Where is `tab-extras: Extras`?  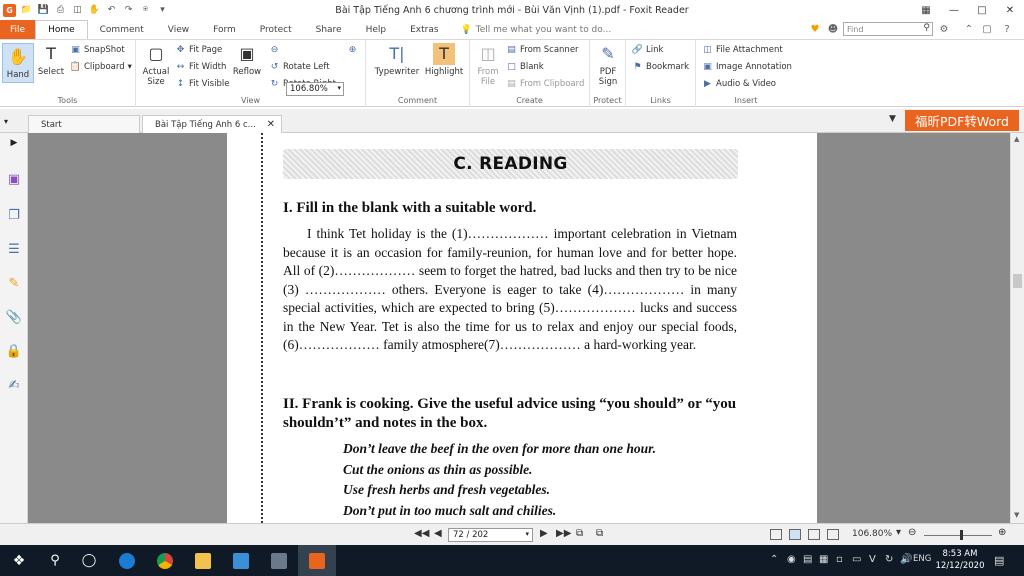 tab-extras: Extras is located at coordinates (424, 29).